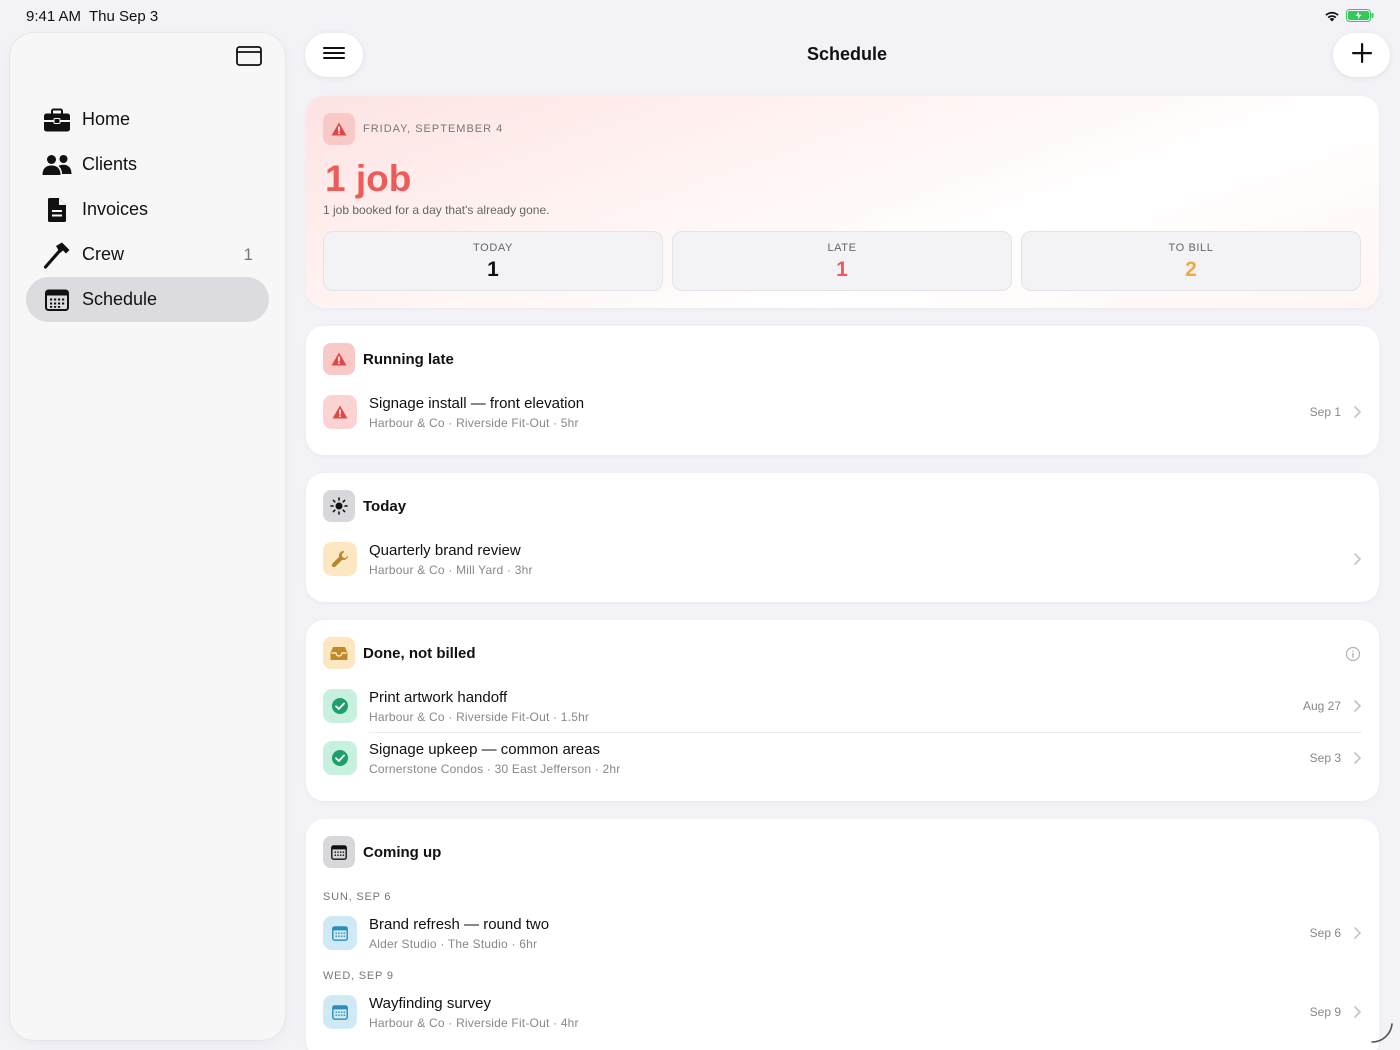 The height and width of the screenshot is (1050, 1400). I want to click on info-icon, so click(1353, 654).